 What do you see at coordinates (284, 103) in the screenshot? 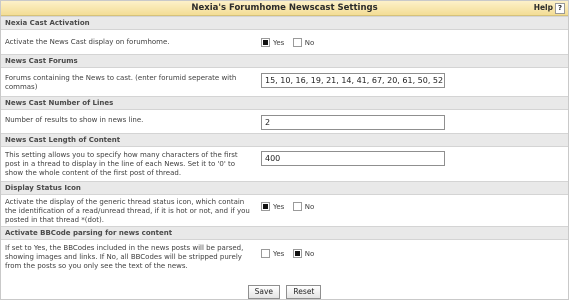
I see `section-header-lines: News Cast Number of Lines` at bounding box center [284, 103].